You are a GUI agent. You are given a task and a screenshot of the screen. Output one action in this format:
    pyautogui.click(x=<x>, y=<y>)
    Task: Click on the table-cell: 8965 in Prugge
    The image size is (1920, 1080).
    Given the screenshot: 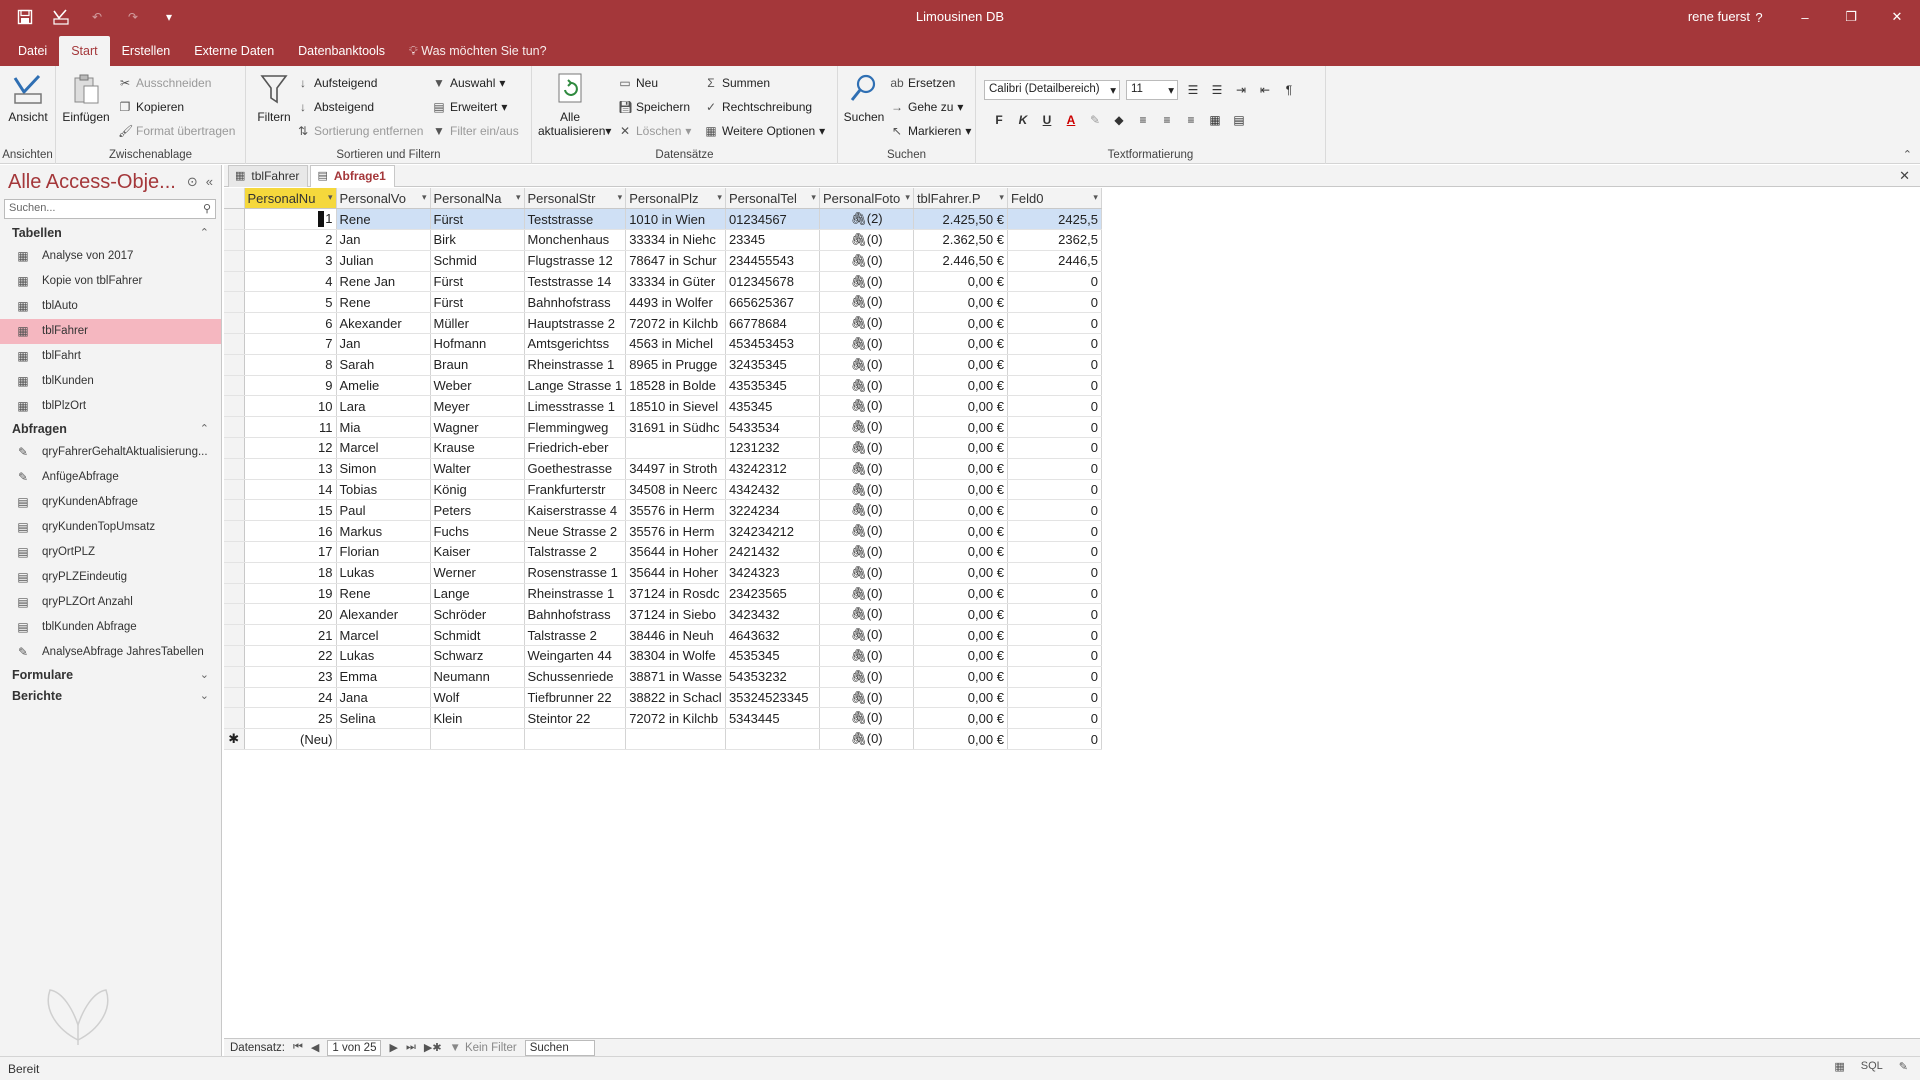 What is the action you would take?
    pyautogui.click(x=675, y=365)
    